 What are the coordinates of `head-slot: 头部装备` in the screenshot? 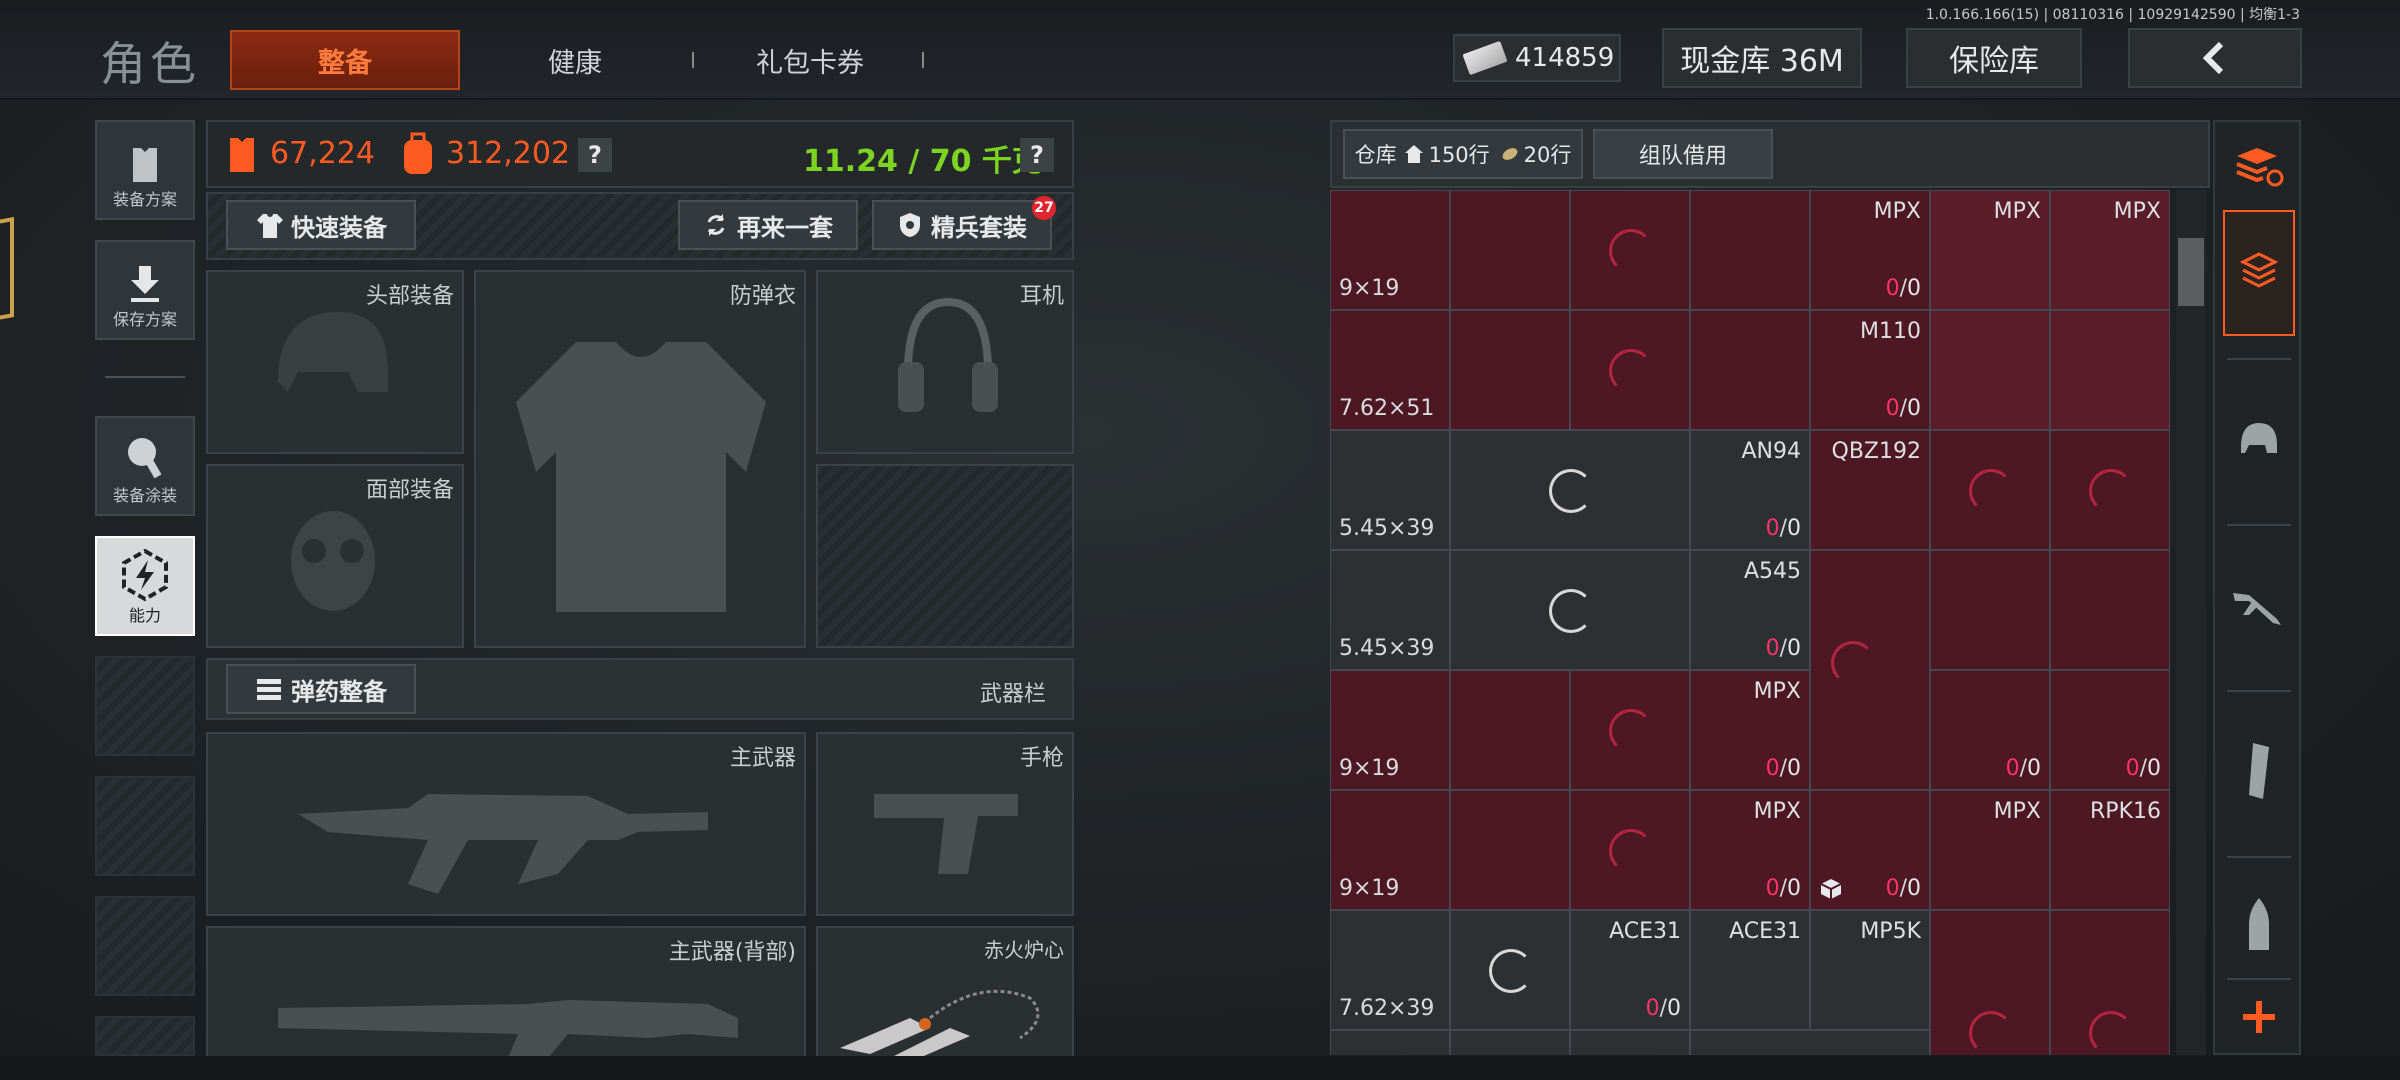 It's located at (335, 362).